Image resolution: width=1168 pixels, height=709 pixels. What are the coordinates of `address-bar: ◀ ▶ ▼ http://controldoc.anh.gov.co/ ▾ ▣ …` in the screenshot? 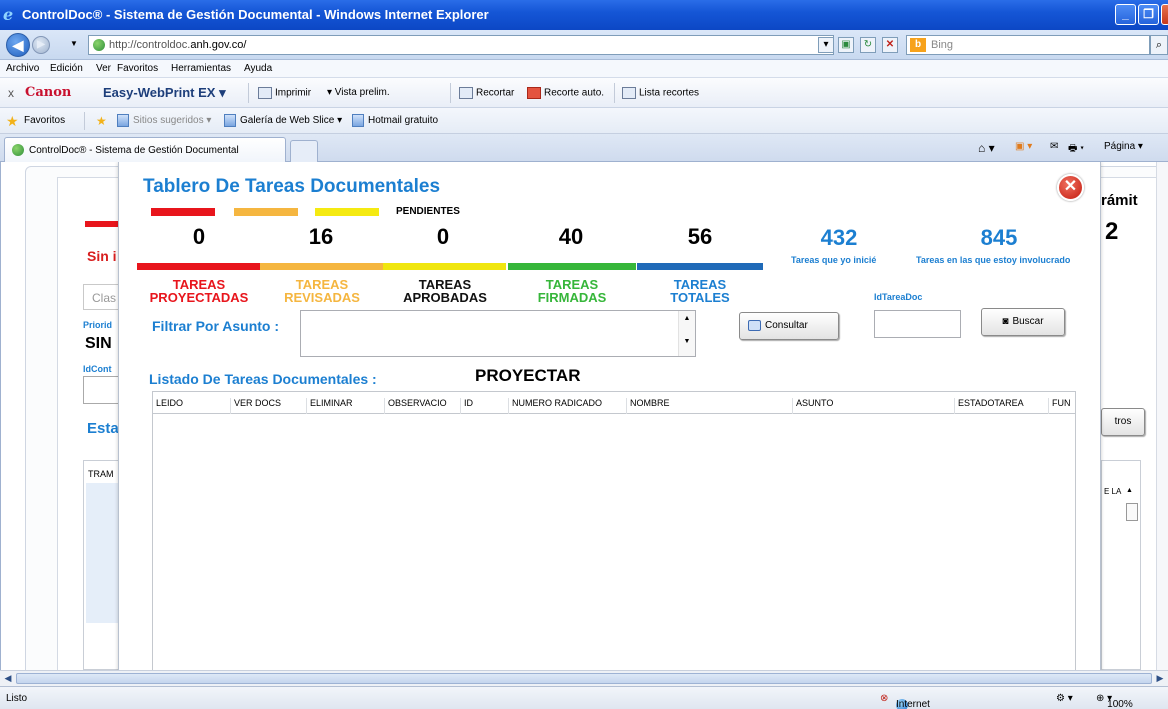 It's located at (584, 45).